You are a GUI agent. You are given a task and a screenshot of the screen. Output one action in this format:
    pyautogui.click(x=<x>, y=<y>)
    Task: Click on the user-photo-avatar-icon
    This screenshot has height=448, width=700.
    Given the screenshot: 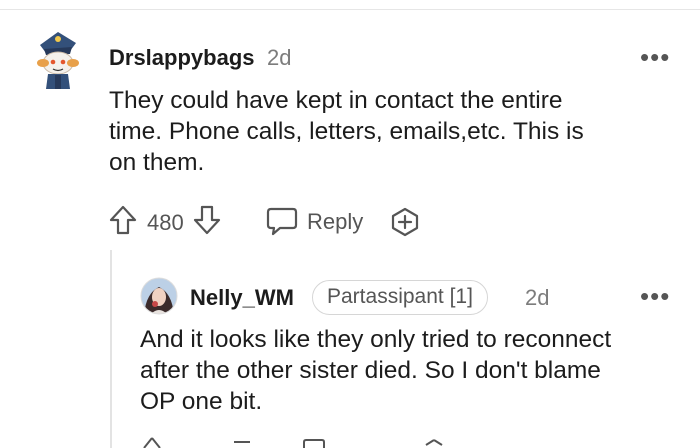 What is the action you would take?
    pyautogui.click(x=159, y=296)
    